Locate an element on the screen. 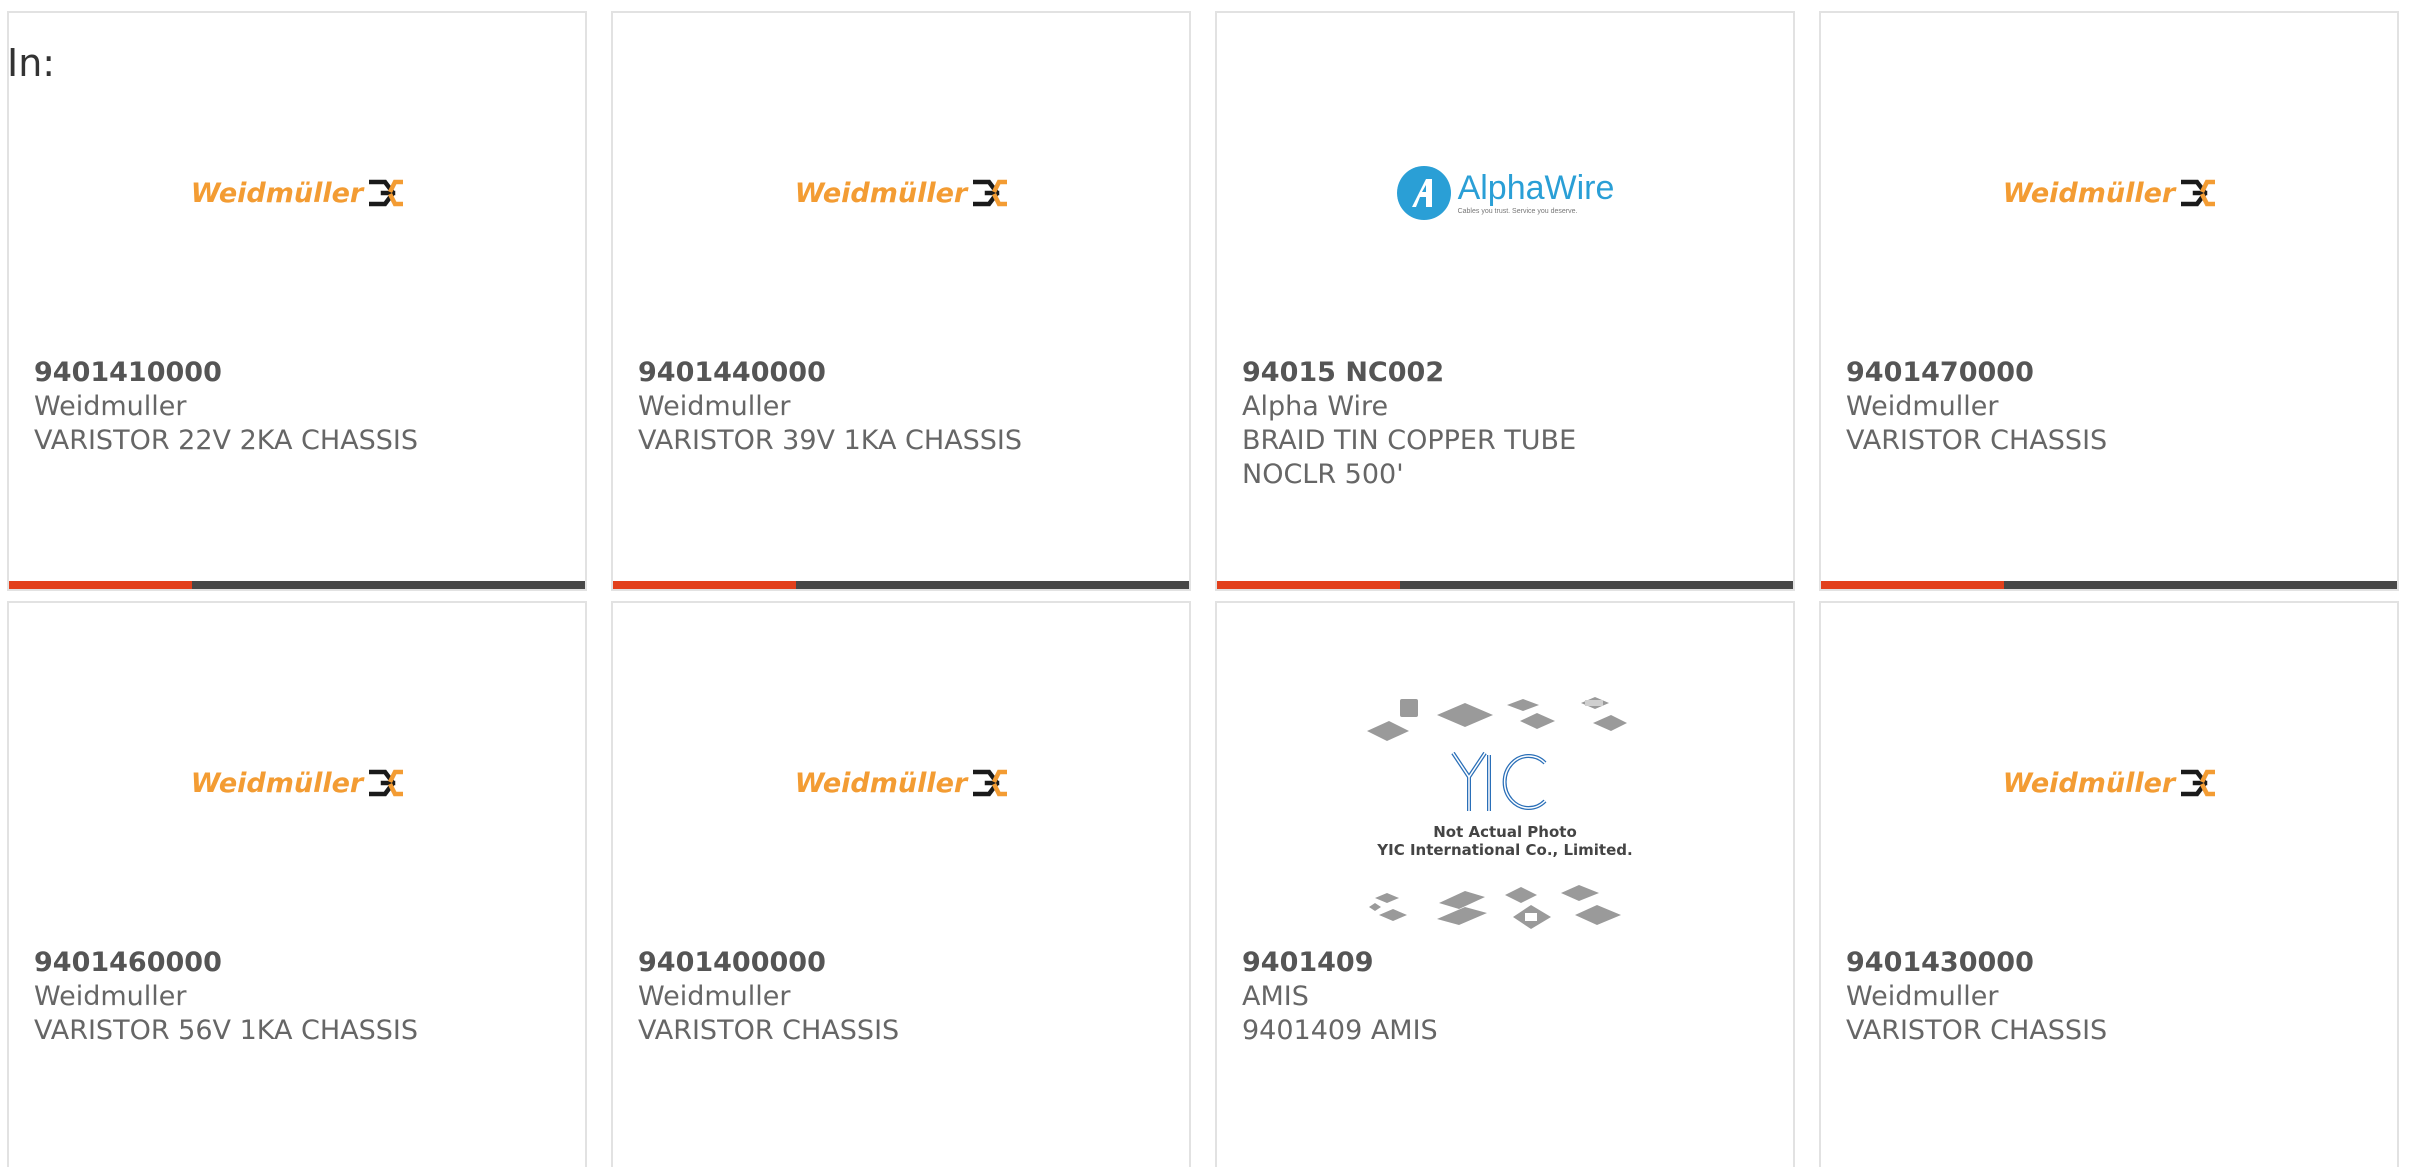 This screenshot has width=2410, height=1167. product-description: VARISTOR 56V 1KA CHASSIS is located at coordinates (226, 1030).